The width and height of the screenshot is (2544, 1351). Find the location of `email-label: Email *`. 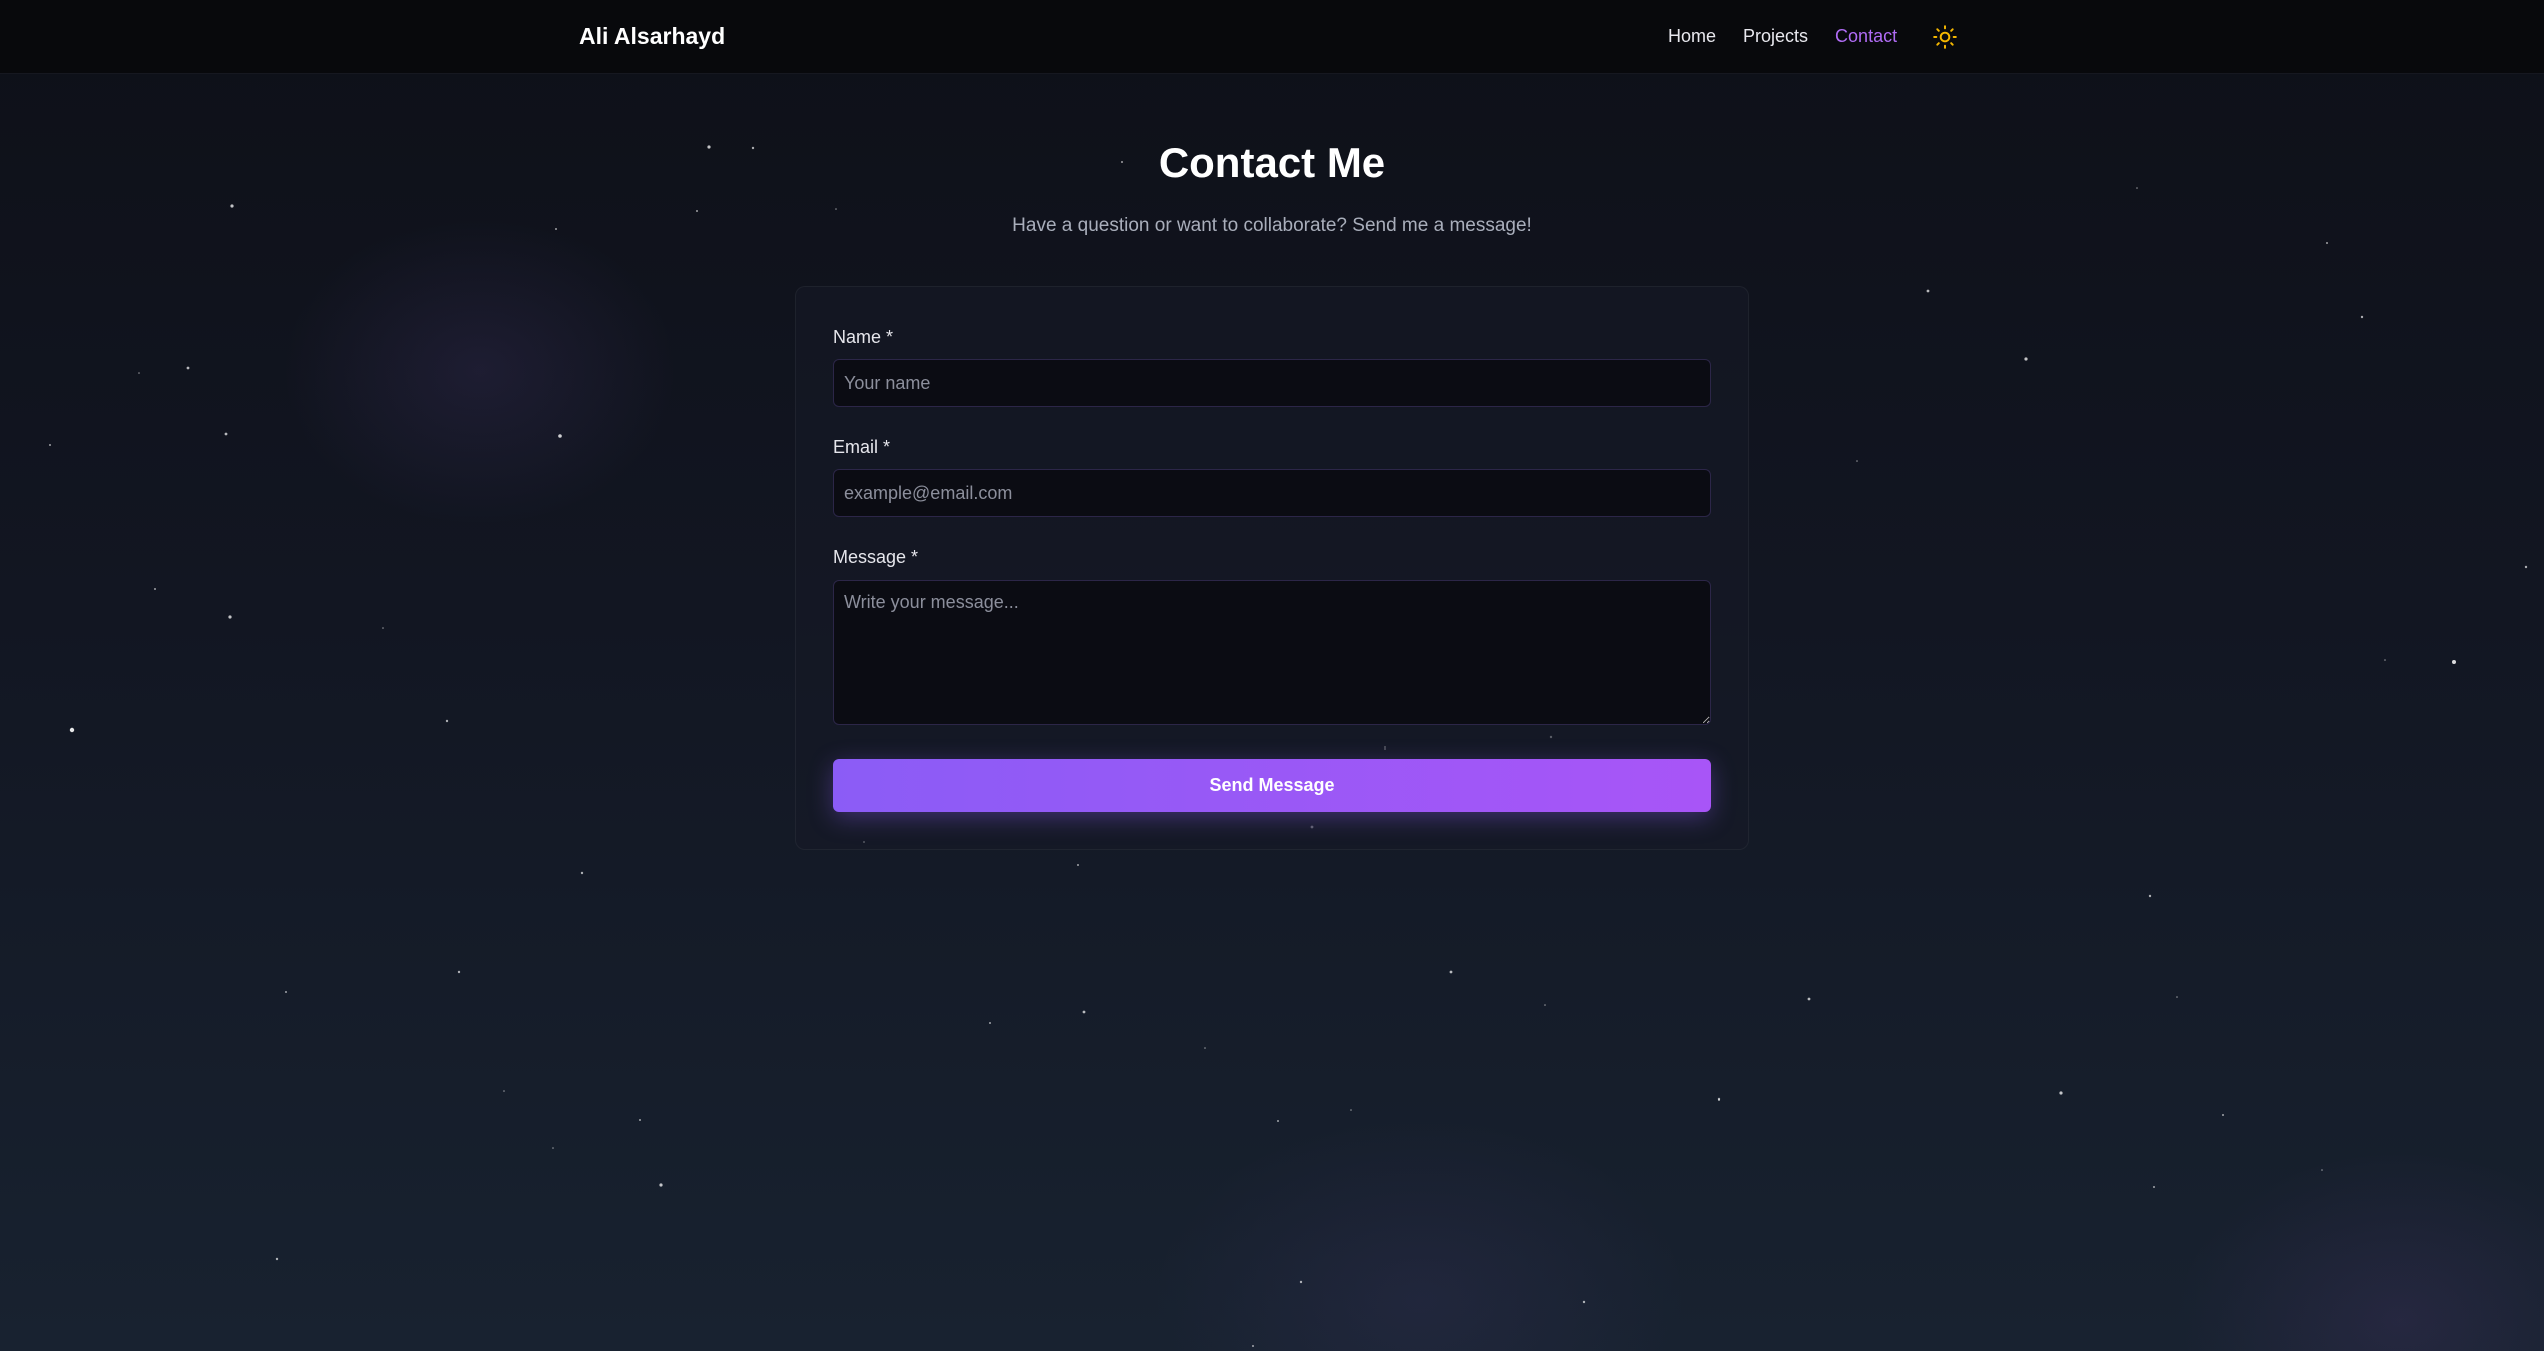

email-label: Email * is located at coordinates (862, 447).